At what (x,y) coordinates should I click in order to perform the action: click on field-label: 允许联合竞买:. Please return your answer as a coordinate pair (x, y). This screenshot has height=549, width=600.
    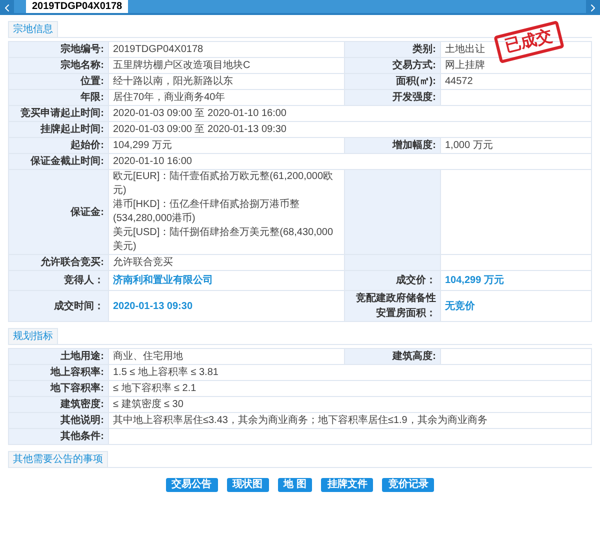
    Looking at the image, I should click on (58, 262).